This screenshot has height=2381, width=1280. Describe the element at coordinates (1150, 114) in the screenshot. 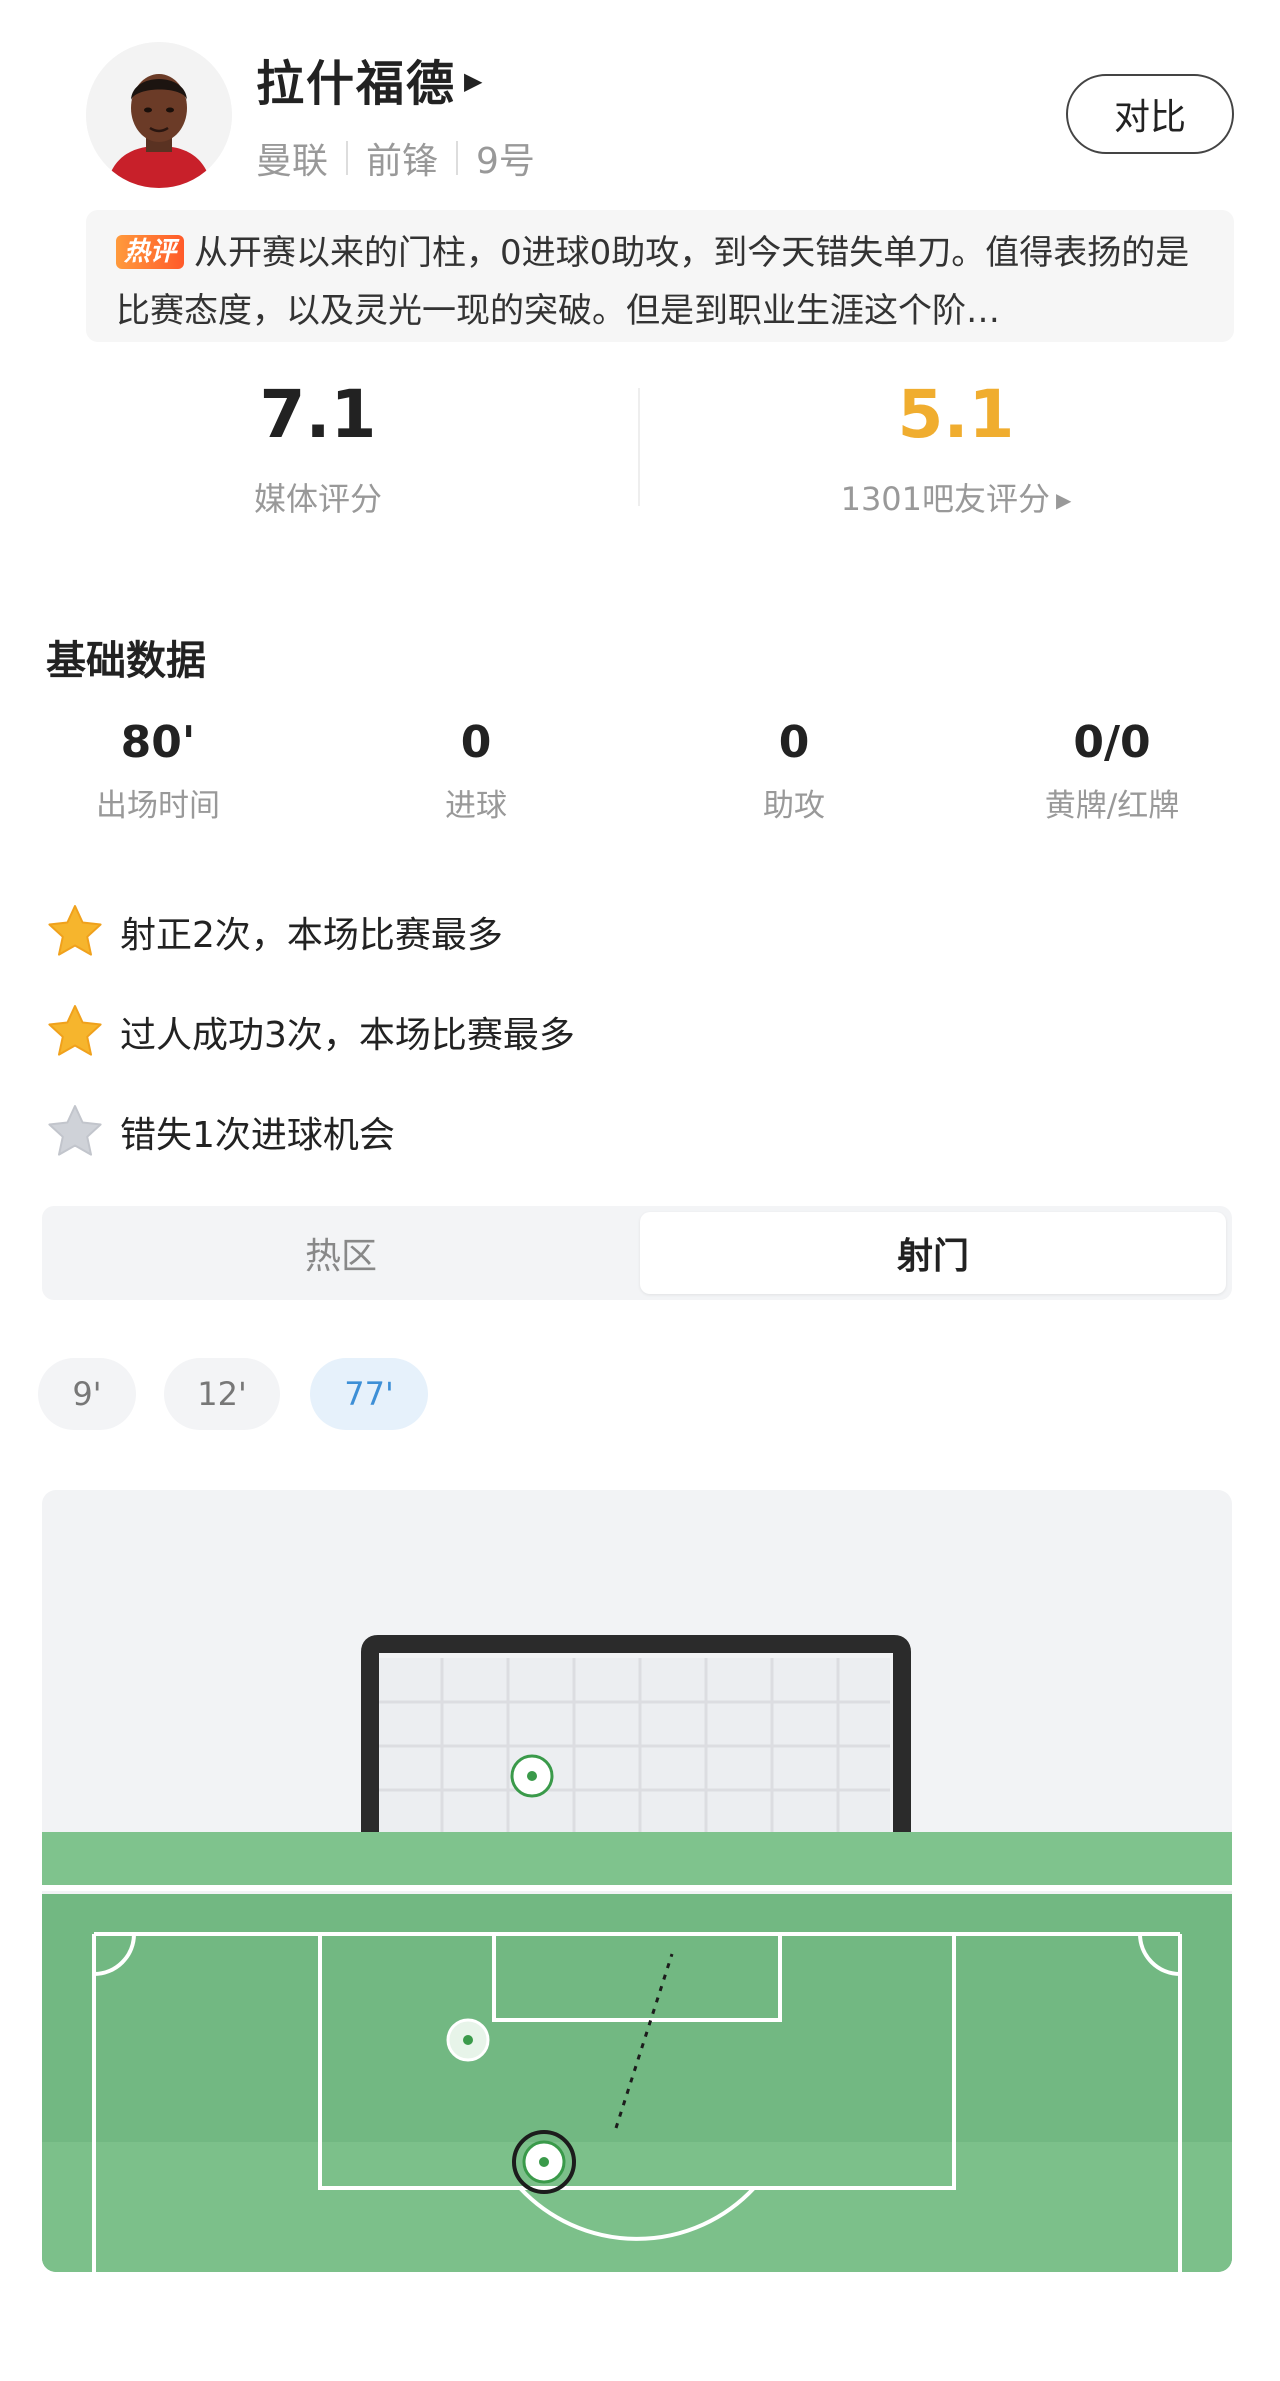

I see `compare-button: 对比` at that location.